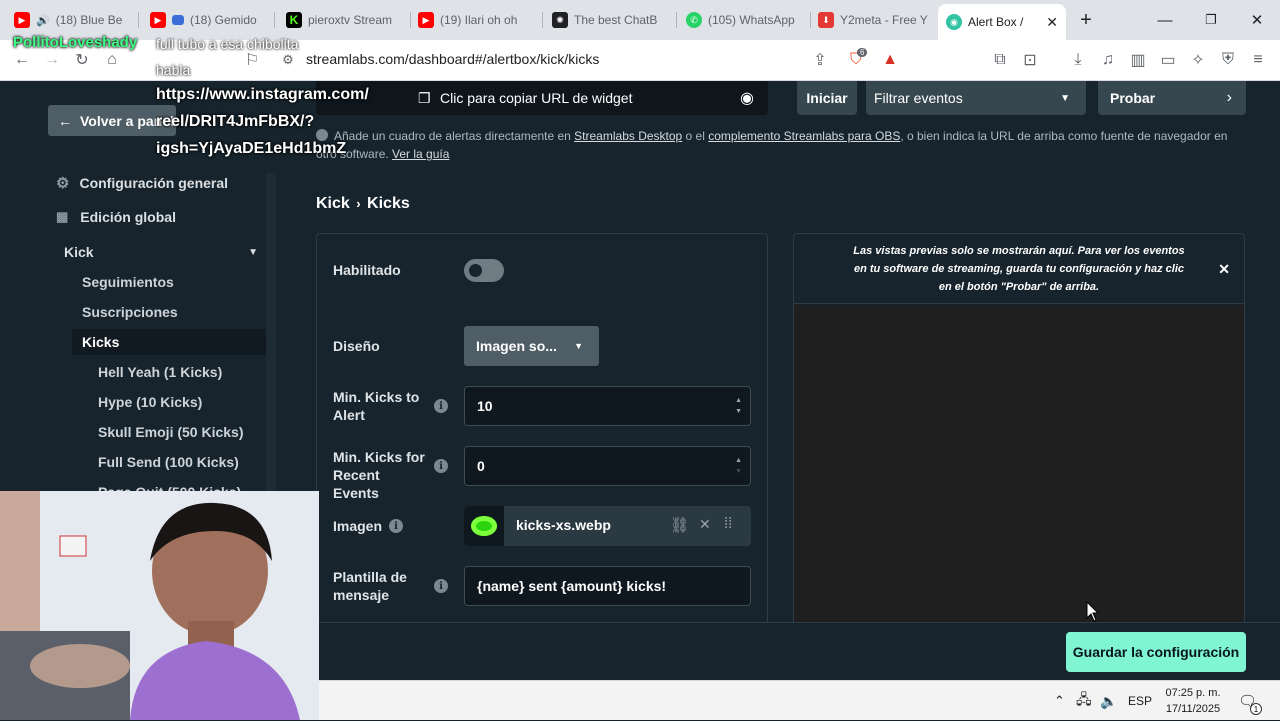  Describe the element at coordinates (1078, 60) in the screenshot. I see `downloads-icon: ⤓` at that location.